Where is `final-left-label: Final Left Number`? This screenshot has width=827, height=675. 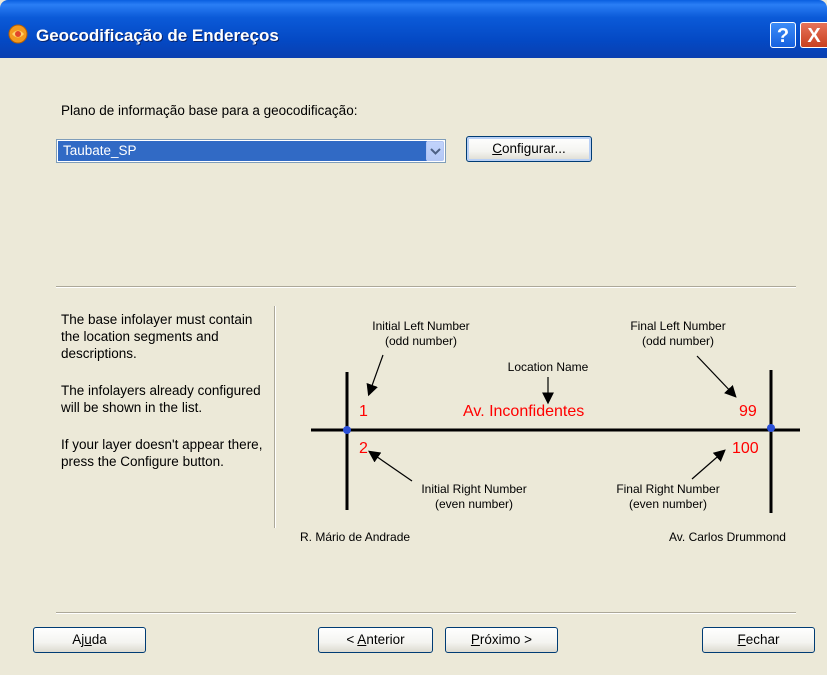 final-left-label: Final Left Number is located at coordinates (677, 326).